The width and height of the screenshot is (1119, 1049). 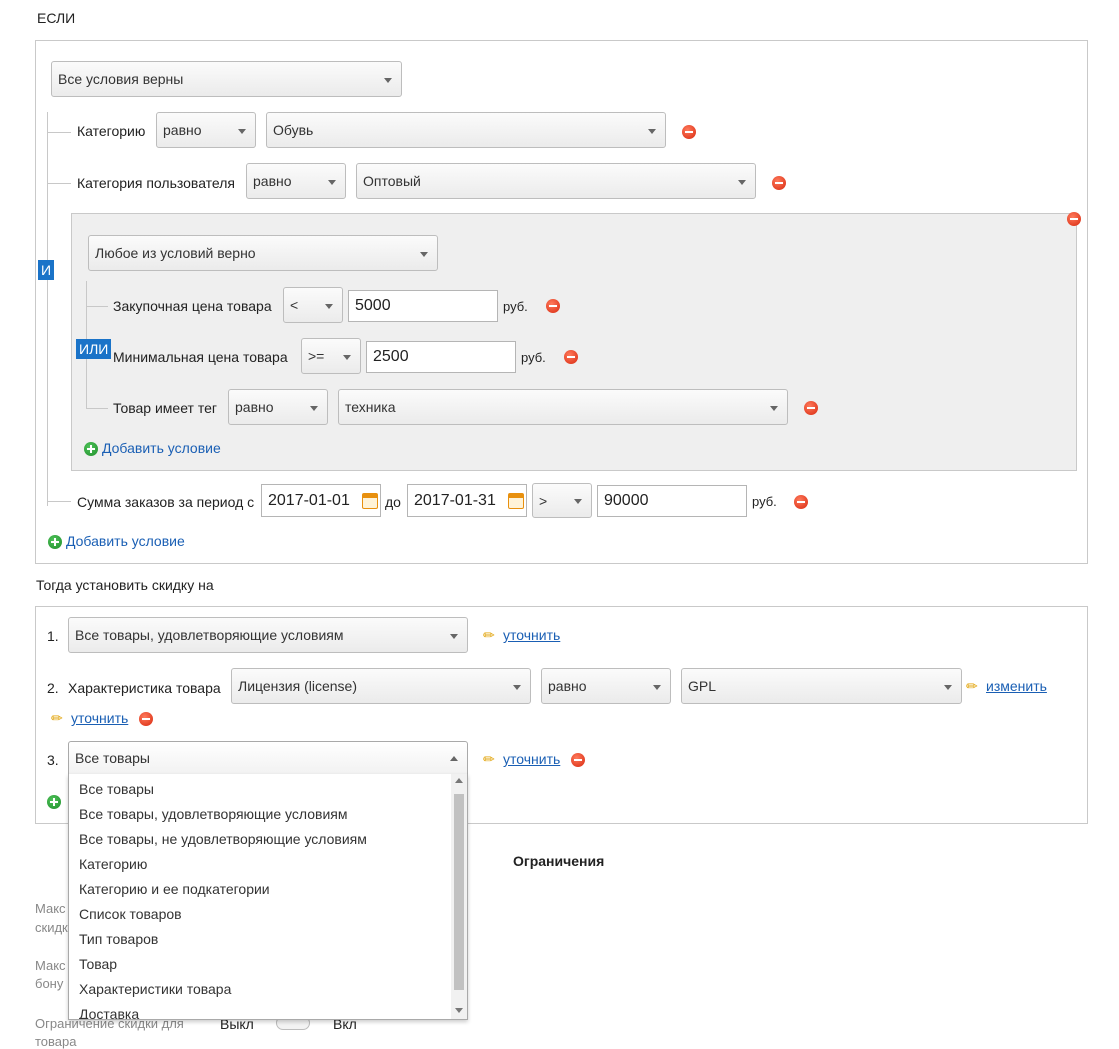 I want to click on add-group-condition-link: Добавить условие, so click(x=161, y=448).